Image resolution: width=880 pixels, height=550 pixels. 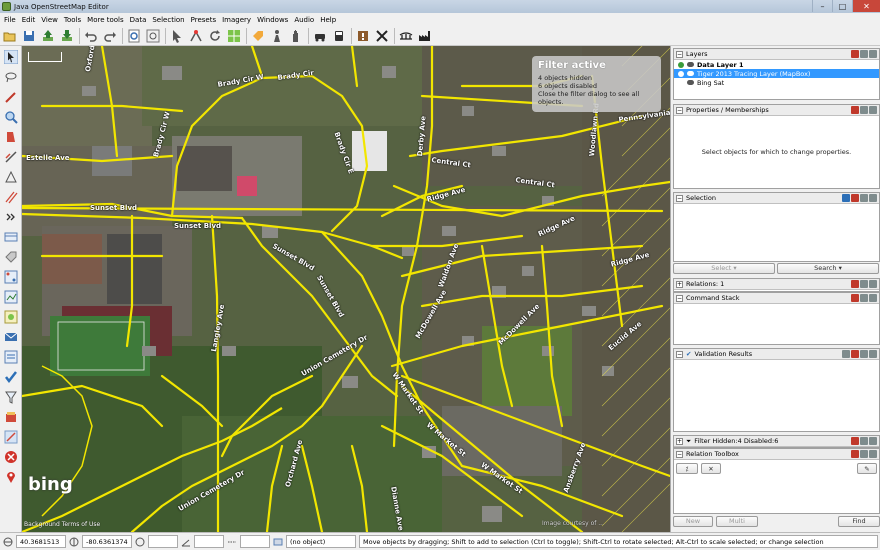 What do you see at coordinates (48, 36) in the screenshot?
I see `upload-icon` at bounding box center [48, 36].